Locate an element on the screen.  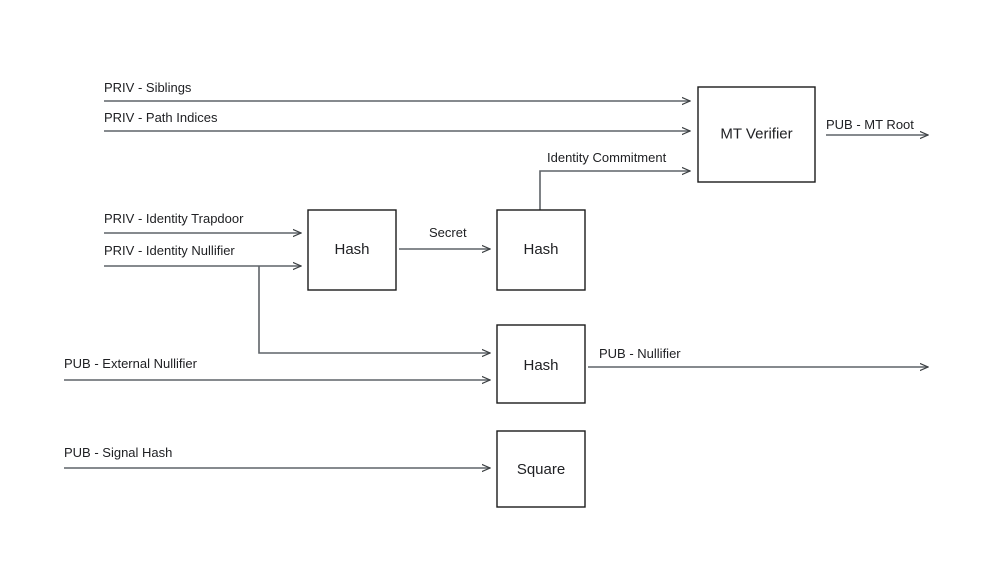
node-mt-verifier: MT Verifier is located at coordinates (756, 134).